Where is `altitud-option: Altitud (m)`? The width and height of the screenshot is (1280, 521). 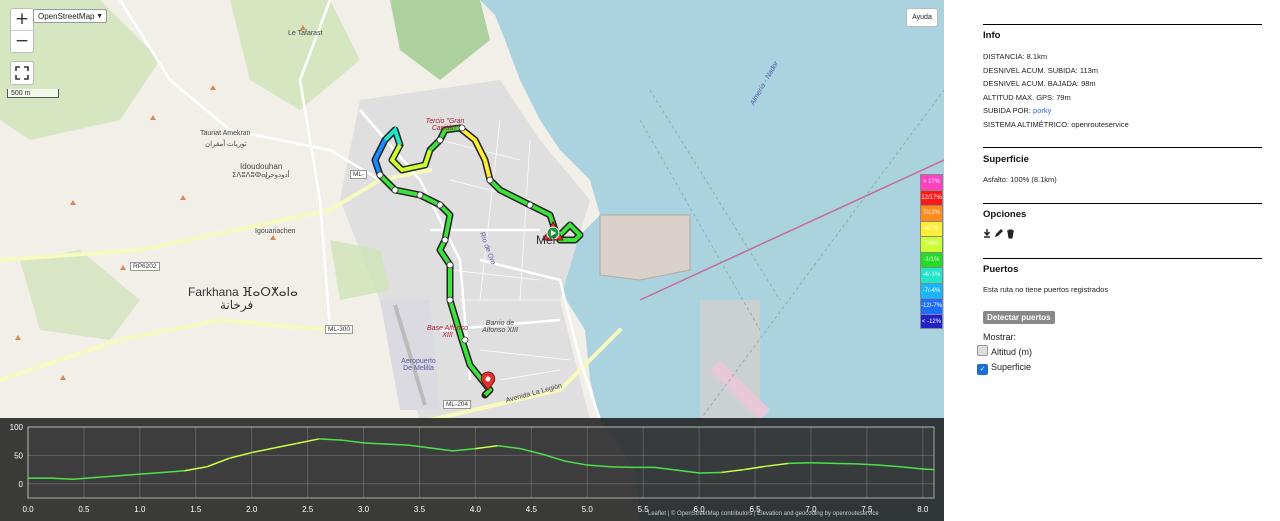 altitud-option: Altitud (m) is located at coordinates (1004, 351).